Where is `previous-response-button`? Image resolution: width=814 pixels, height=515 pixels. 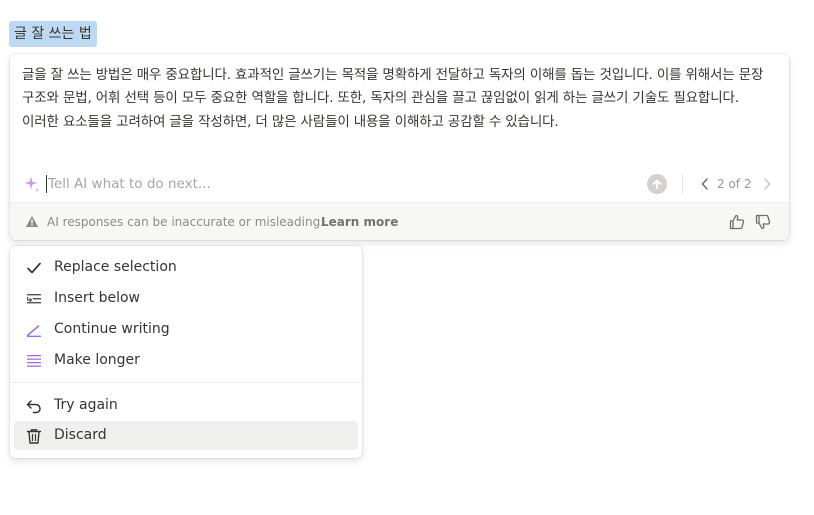
previous-response-button is located at coordinates (705, 184).